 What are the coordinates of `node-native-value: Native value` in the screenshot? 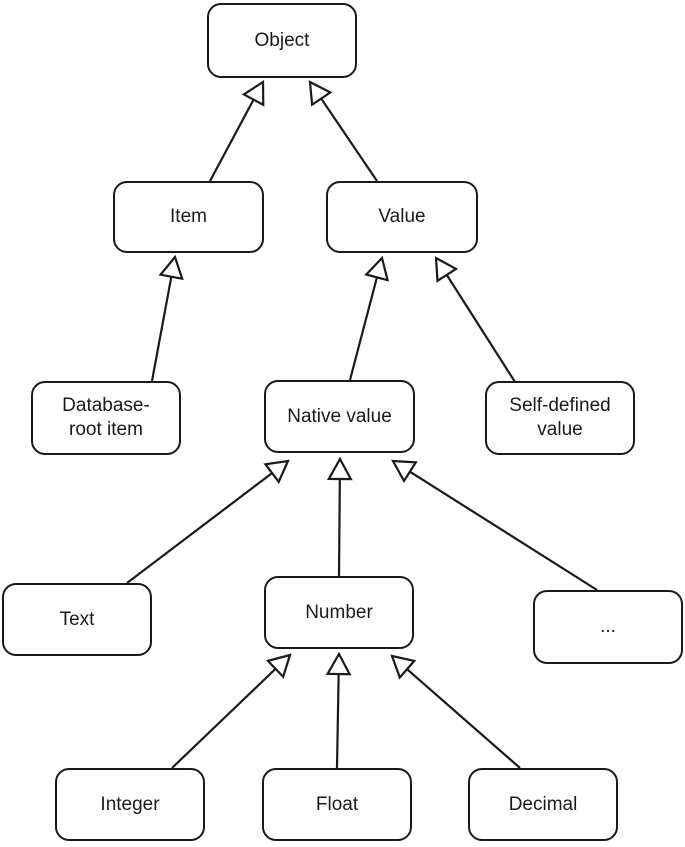 It's located at (339, 416).